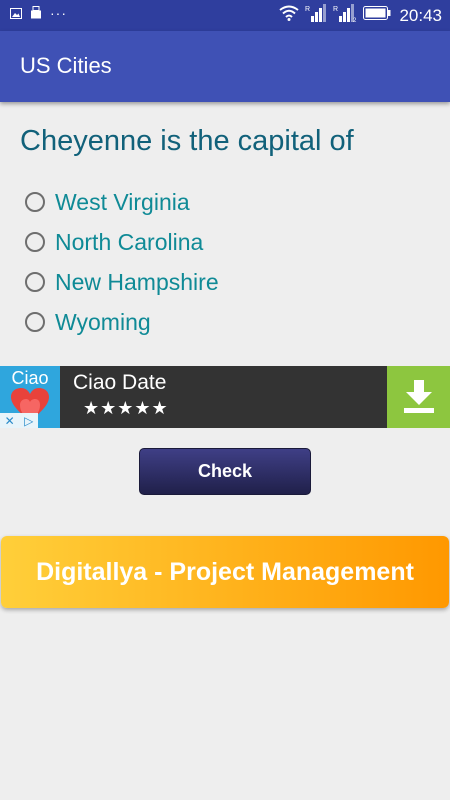 The image size is (450, 800). I want to click on app-title: US Cities, so click(66, 65).